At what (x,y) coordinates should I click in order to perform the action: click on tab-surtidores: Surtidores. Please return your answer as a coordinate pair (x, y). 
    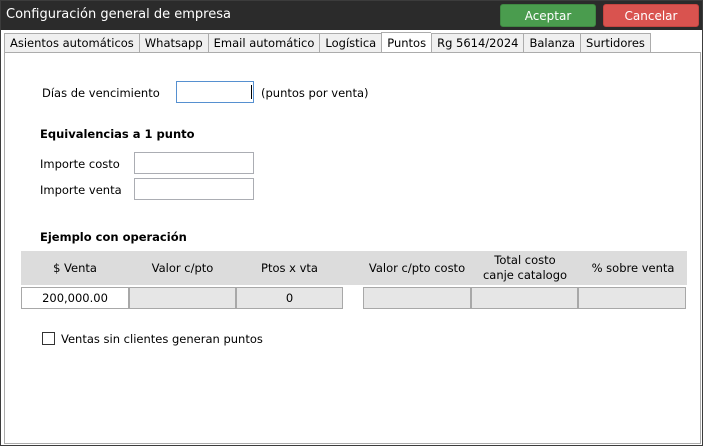
    Looking at the image, I should click on (615, 43).